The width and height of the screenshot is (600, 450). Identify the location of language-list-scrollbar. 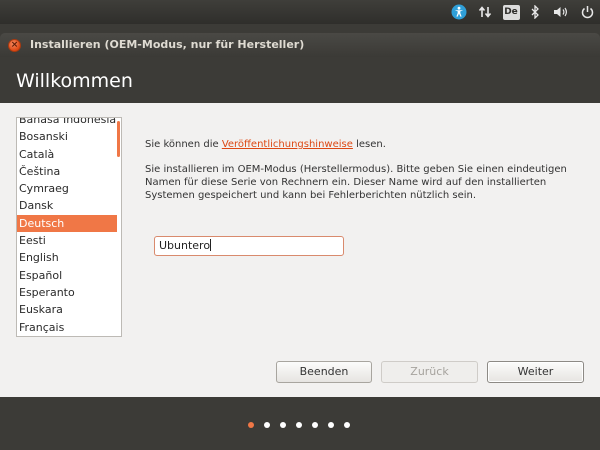
(118, 139).